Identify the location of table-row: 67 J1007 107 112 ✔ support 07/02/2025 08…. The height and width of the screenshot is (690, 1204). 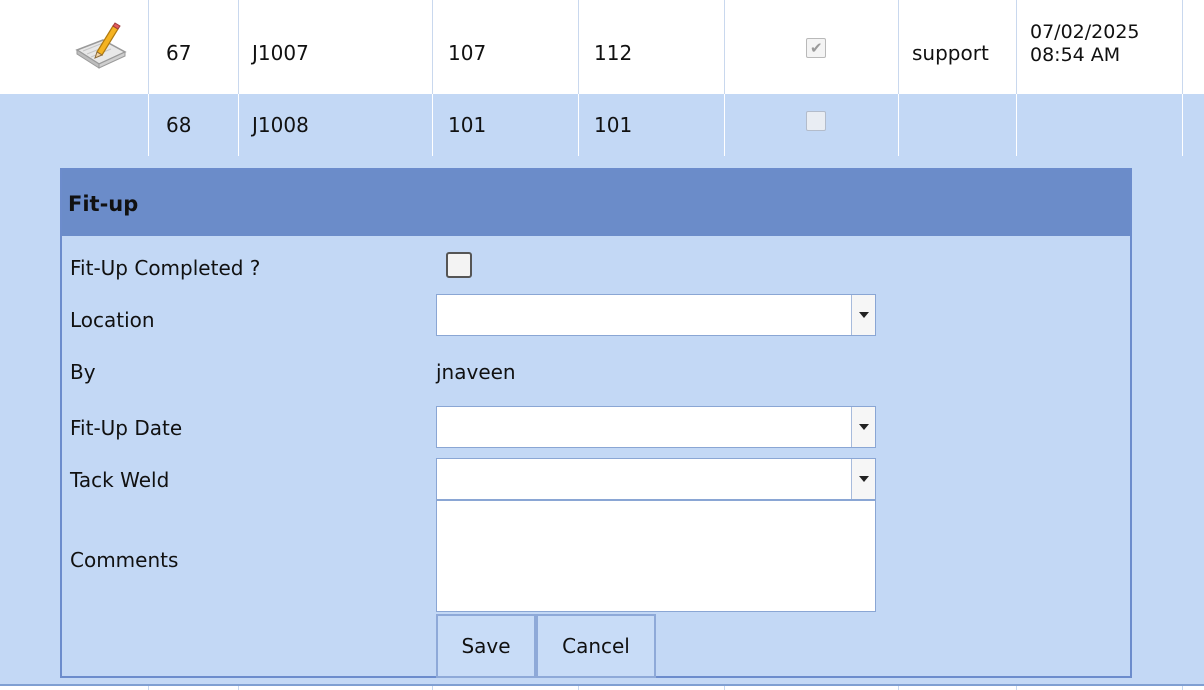
(602, 47).